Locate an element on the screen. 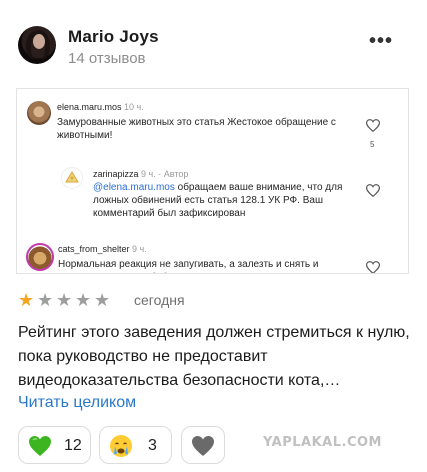 Image resolution: width=427 pixels, height=472 pixels. comment-username-text: elena.maru.mos is located at coordinates (89, 107).